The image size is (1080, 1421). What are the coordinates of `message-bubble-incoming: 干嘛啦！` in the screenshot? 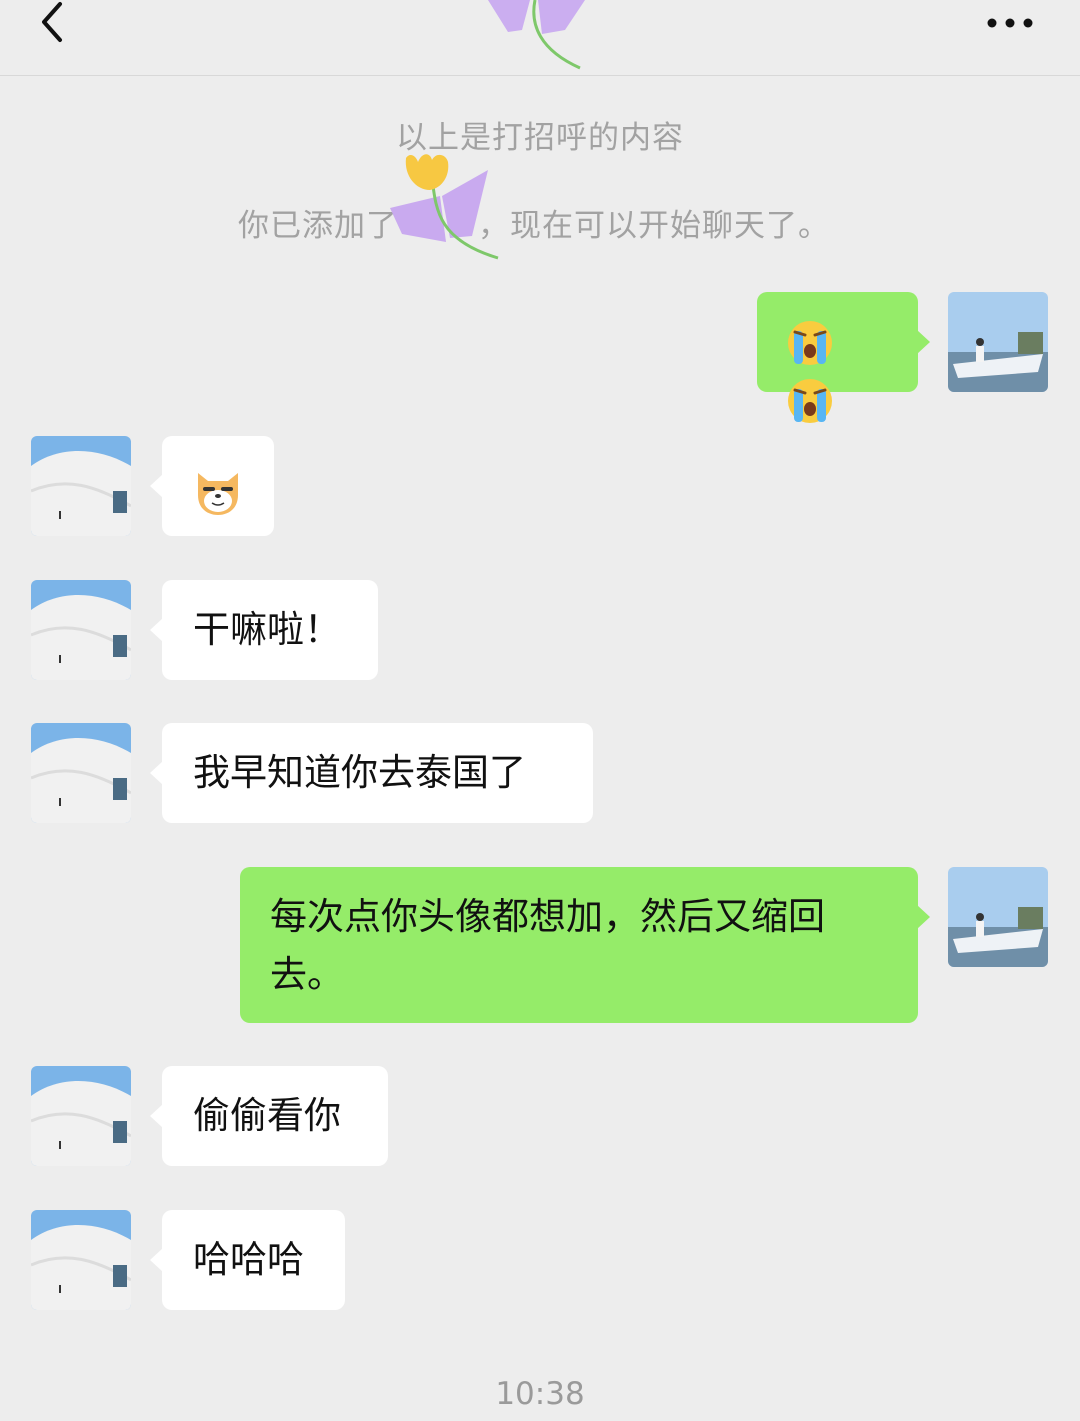 It's located at (264, 630).